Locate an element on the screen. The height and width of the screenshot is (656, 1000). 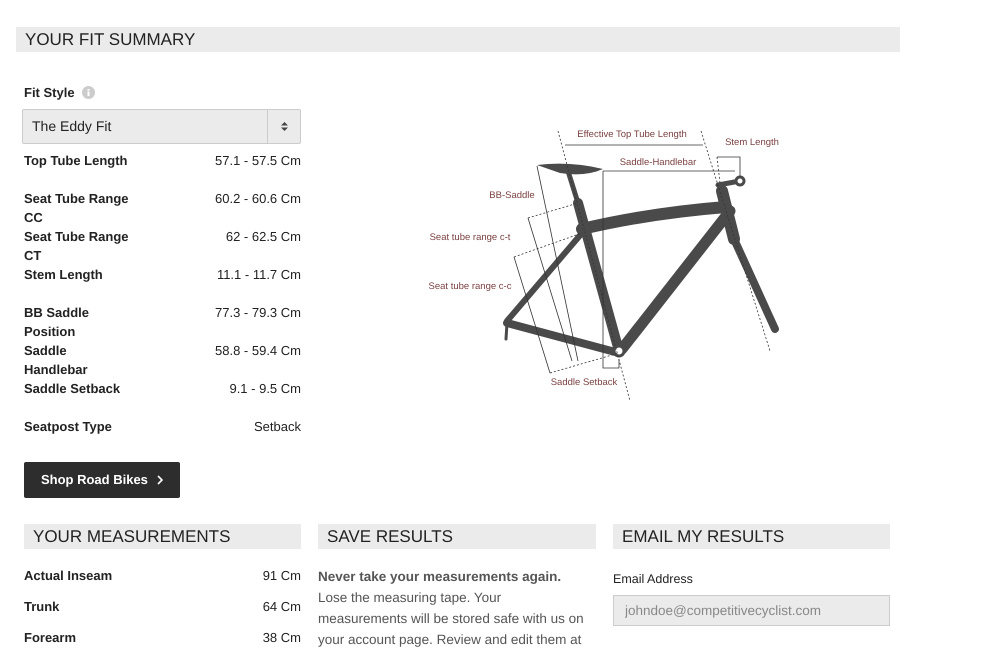
diagram-label: Stem Length is located at coordinates (752, 142).